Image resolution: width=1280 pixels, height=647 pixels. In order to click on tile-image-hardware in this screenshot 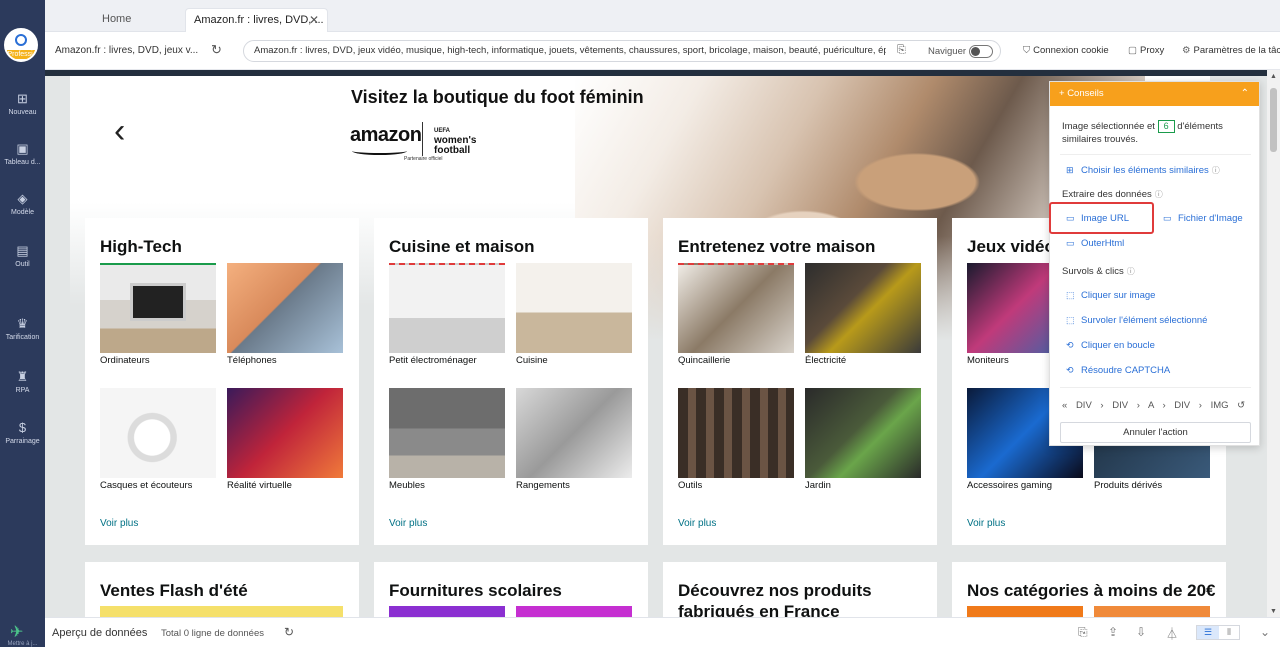, I will do `click(736, 308)`.